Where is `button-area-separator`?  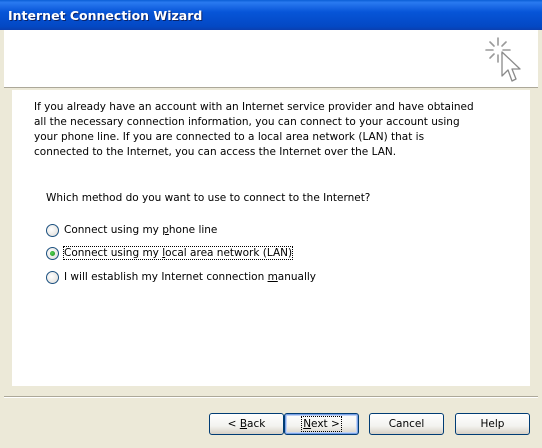
button-area-separator is located at coordinates (271, 397).